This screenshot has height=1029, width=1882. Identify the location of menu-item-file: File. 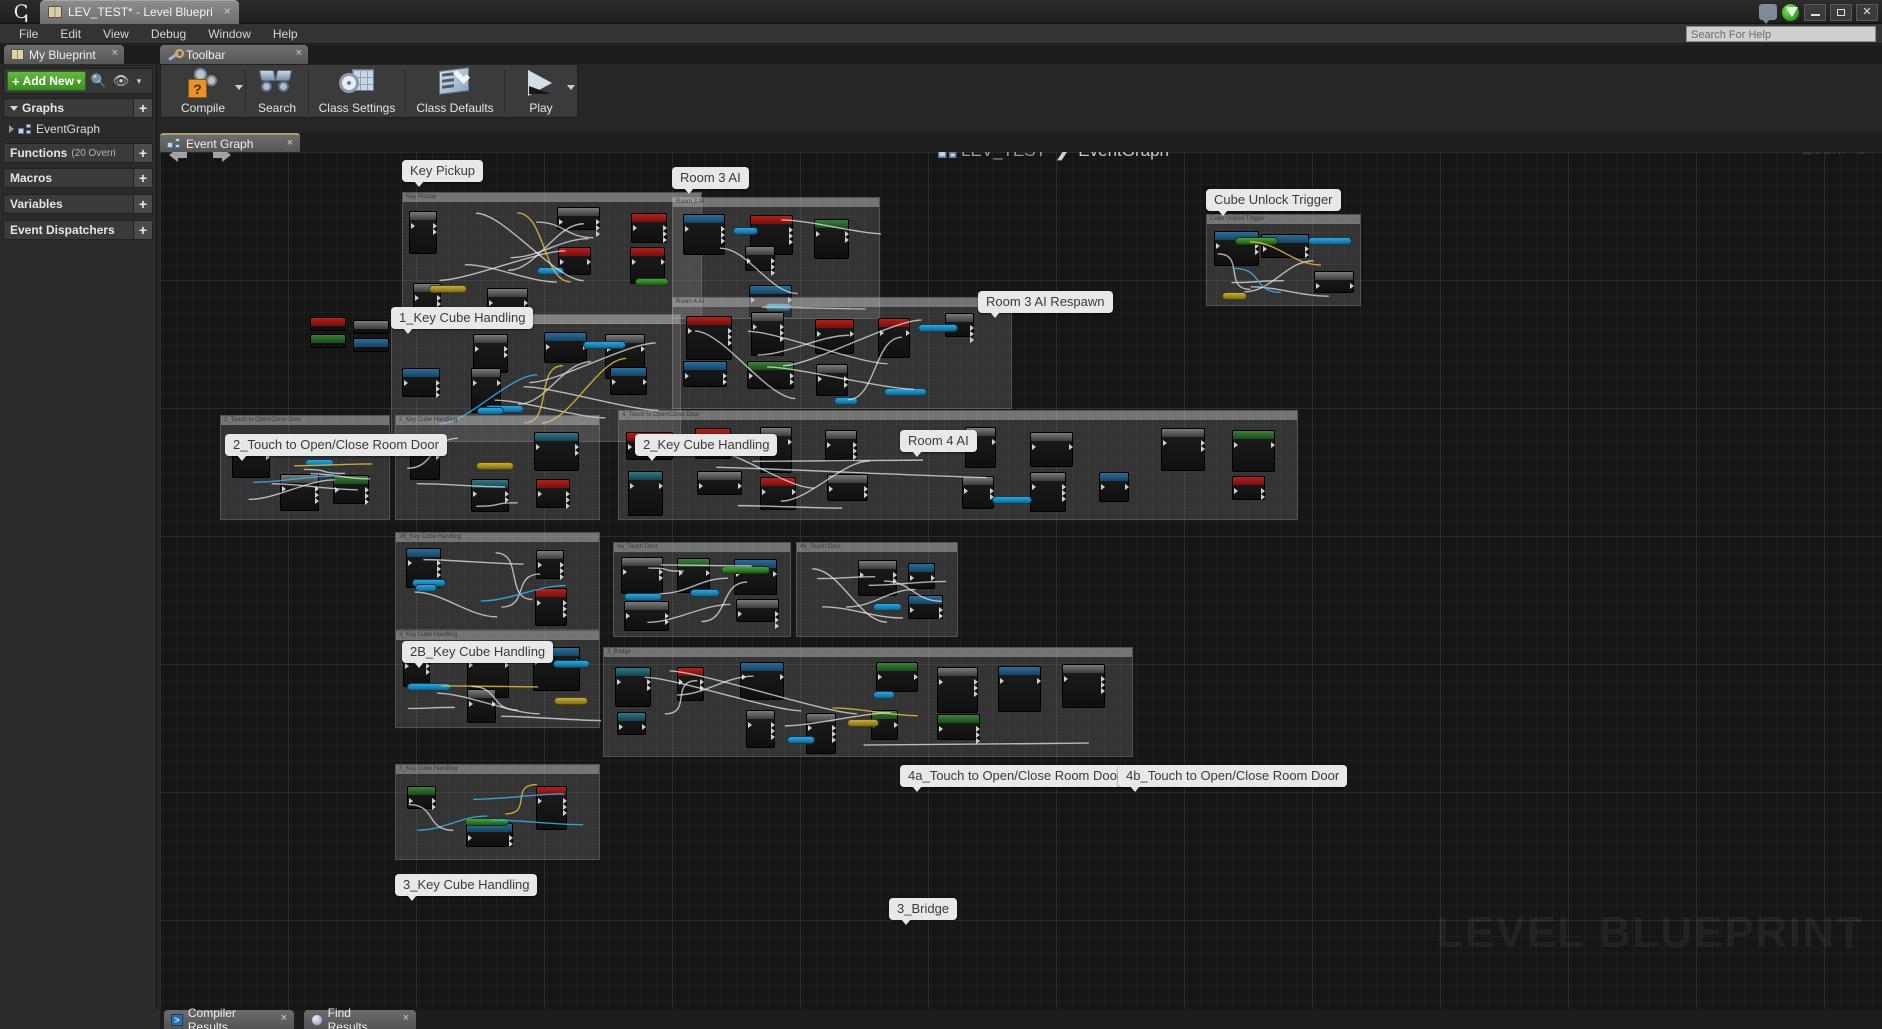
(28, 34).